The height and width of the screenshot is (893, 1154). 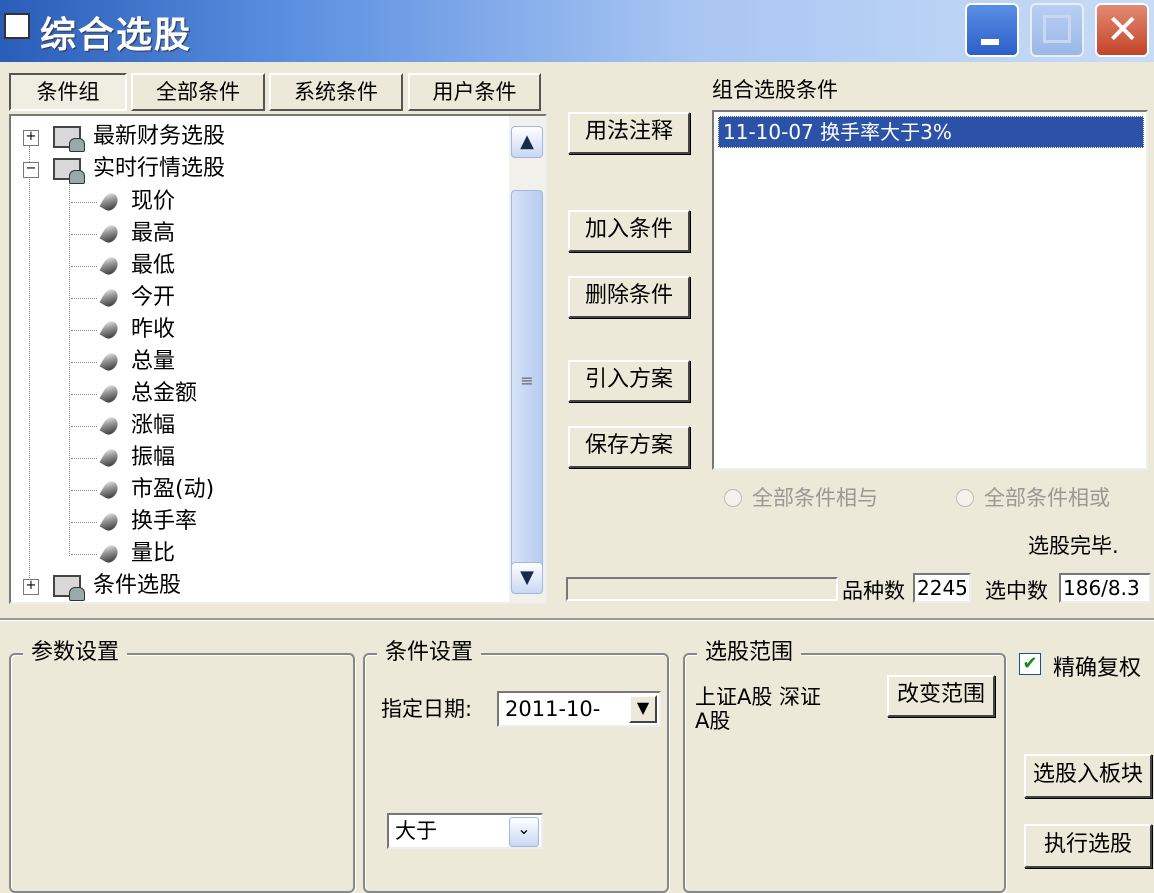 What do you see at coordinates (1073, 546) in the screenshot?
I see `status-text: 选股完毕.` at bounding box center [1073, 546].